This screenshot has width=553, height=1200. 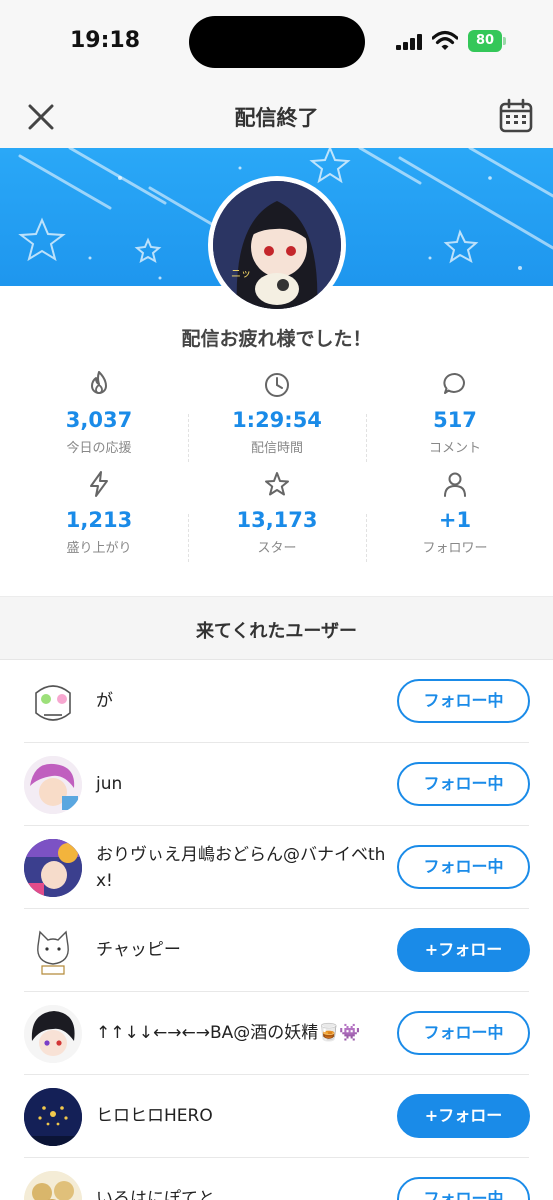 I want to click on stat-value: 13,173, so click(x=277, y=520).